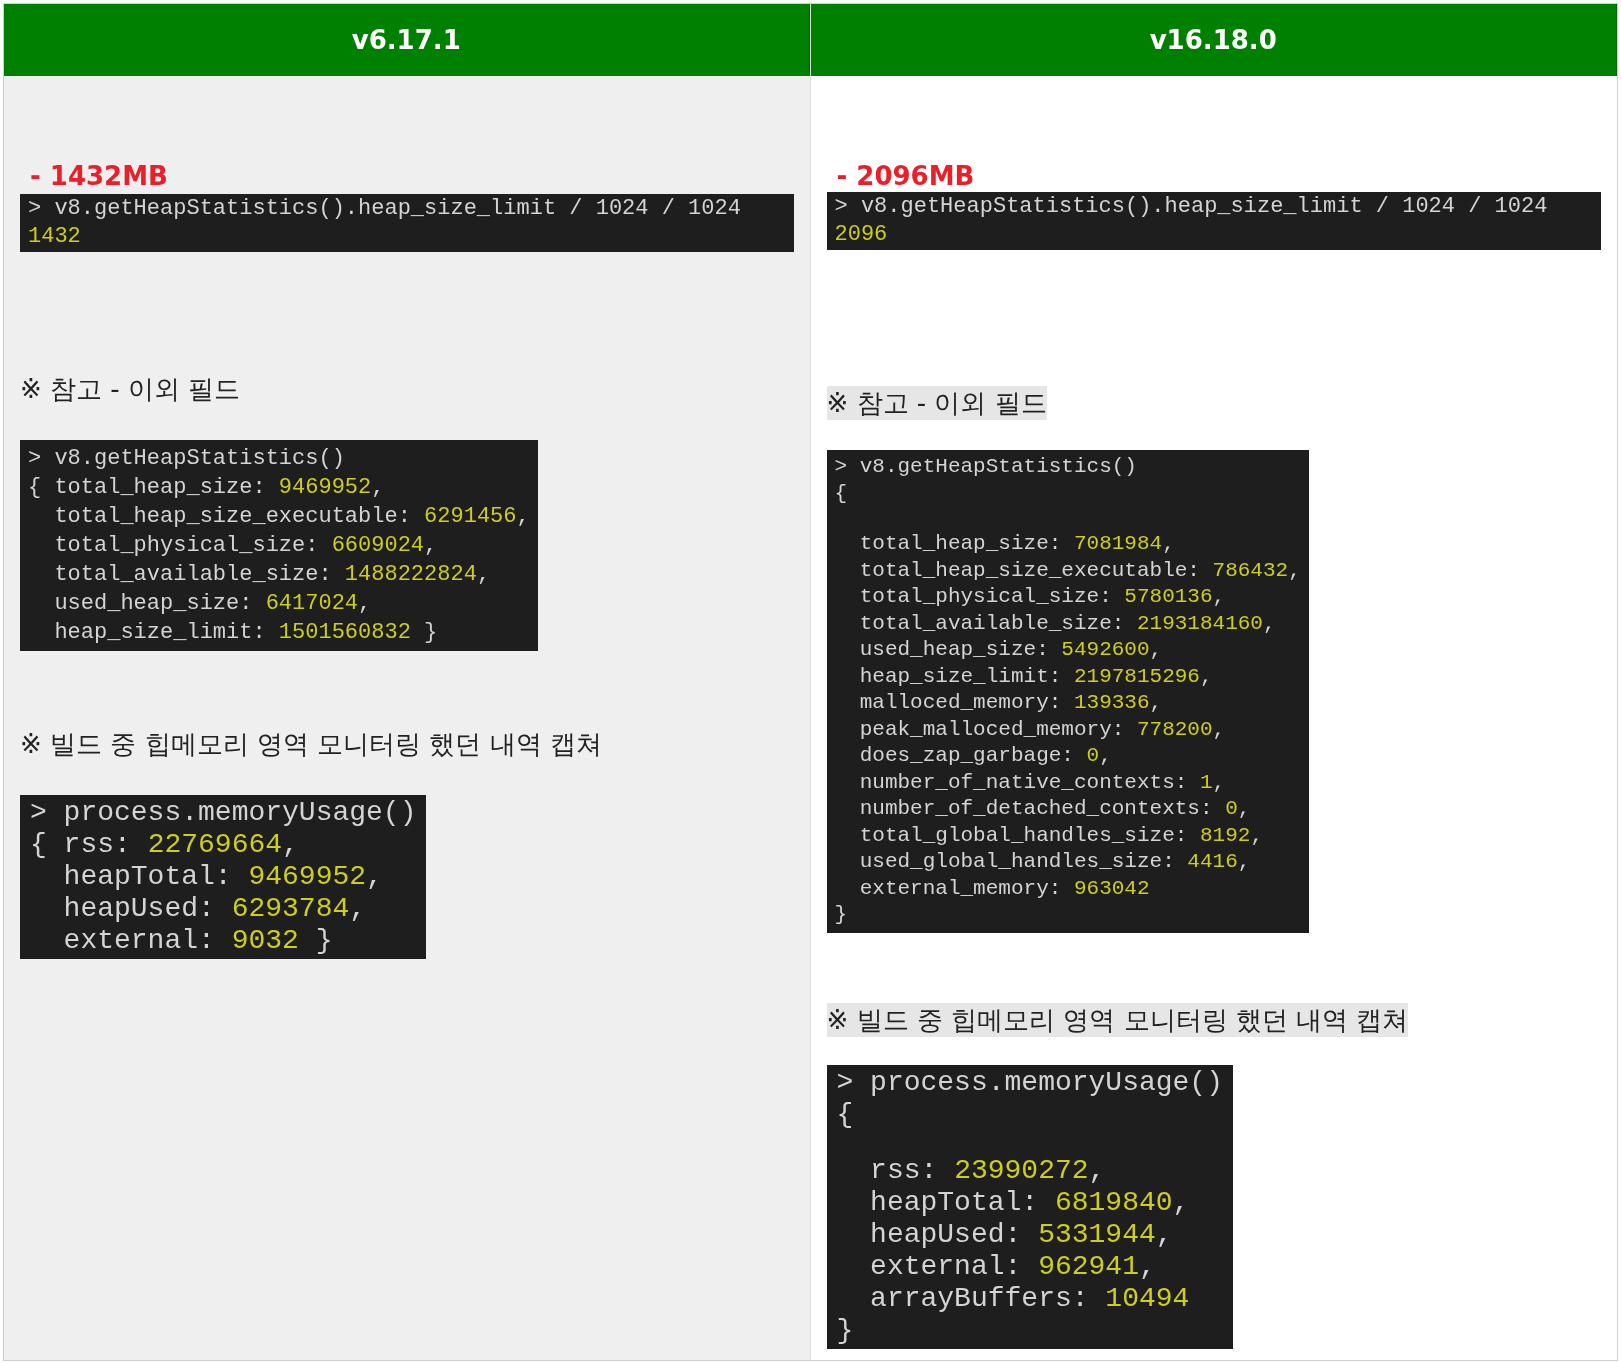 This screenshot has height=1363, width=1621. I want to click on terminal-line: external: 9032 }, so click(197, 941).